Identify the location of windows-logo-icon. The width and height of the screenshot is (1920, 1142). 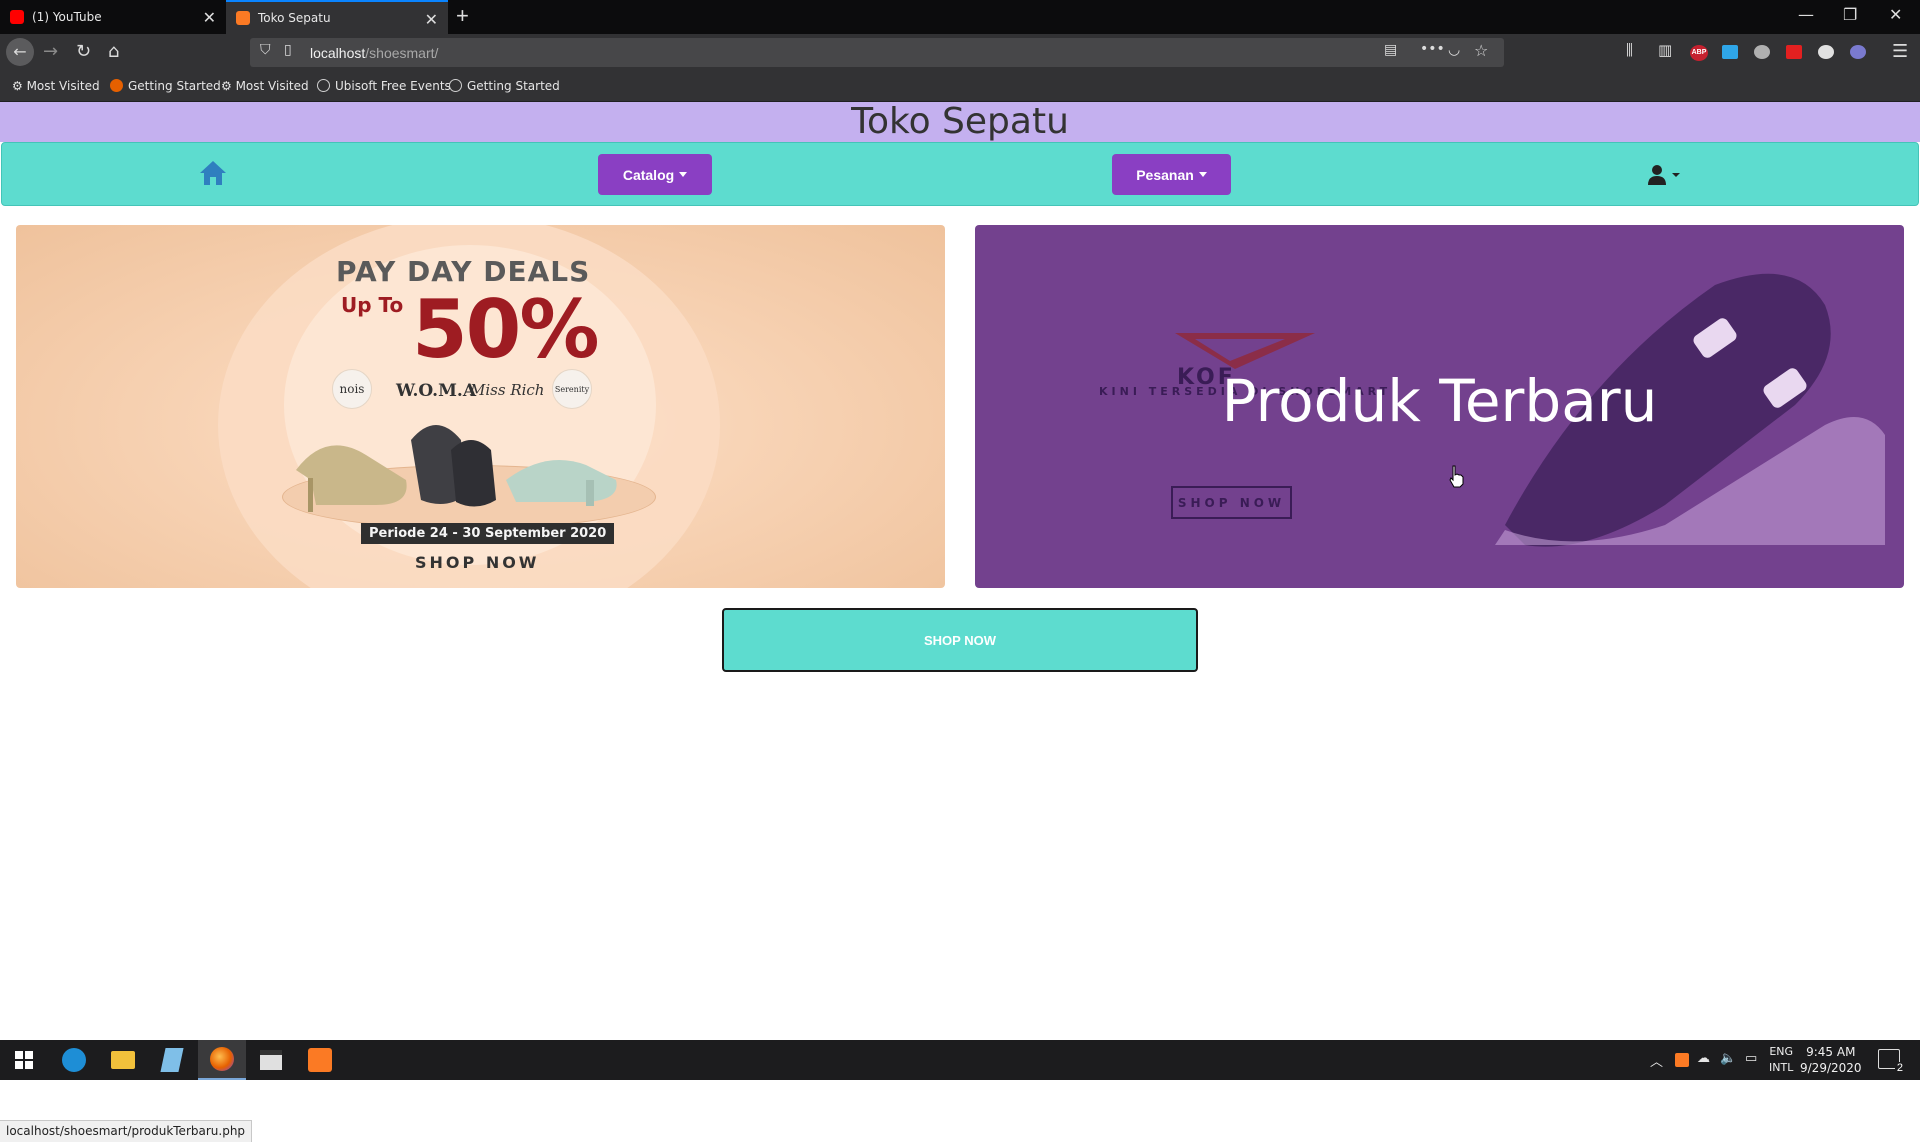
(24, 1060).